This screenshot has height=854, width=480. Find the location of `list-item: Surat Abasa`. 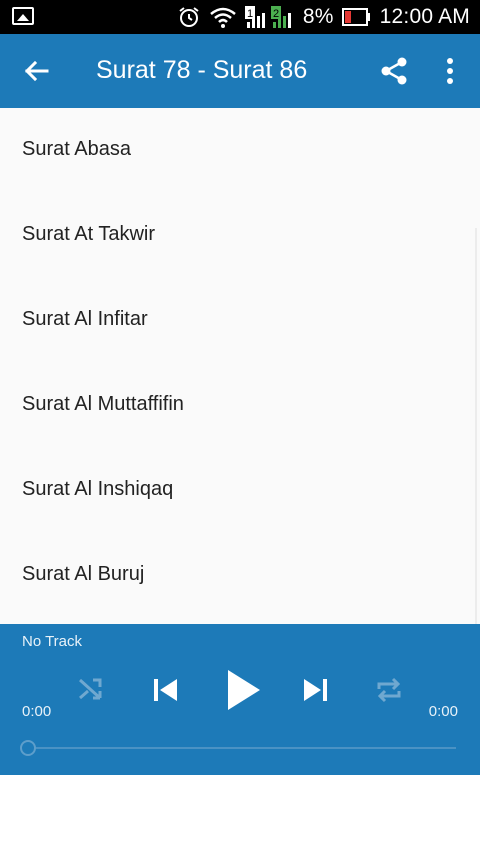

list-item: Surat Abasa is located at coordinates (240, 150).